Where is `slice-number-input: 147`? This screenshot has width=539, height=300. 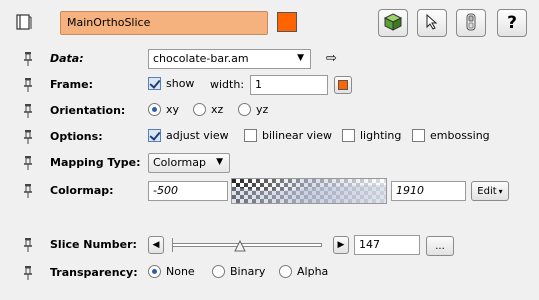 slice-number-input: 147 is located at coordinates (387, 245).